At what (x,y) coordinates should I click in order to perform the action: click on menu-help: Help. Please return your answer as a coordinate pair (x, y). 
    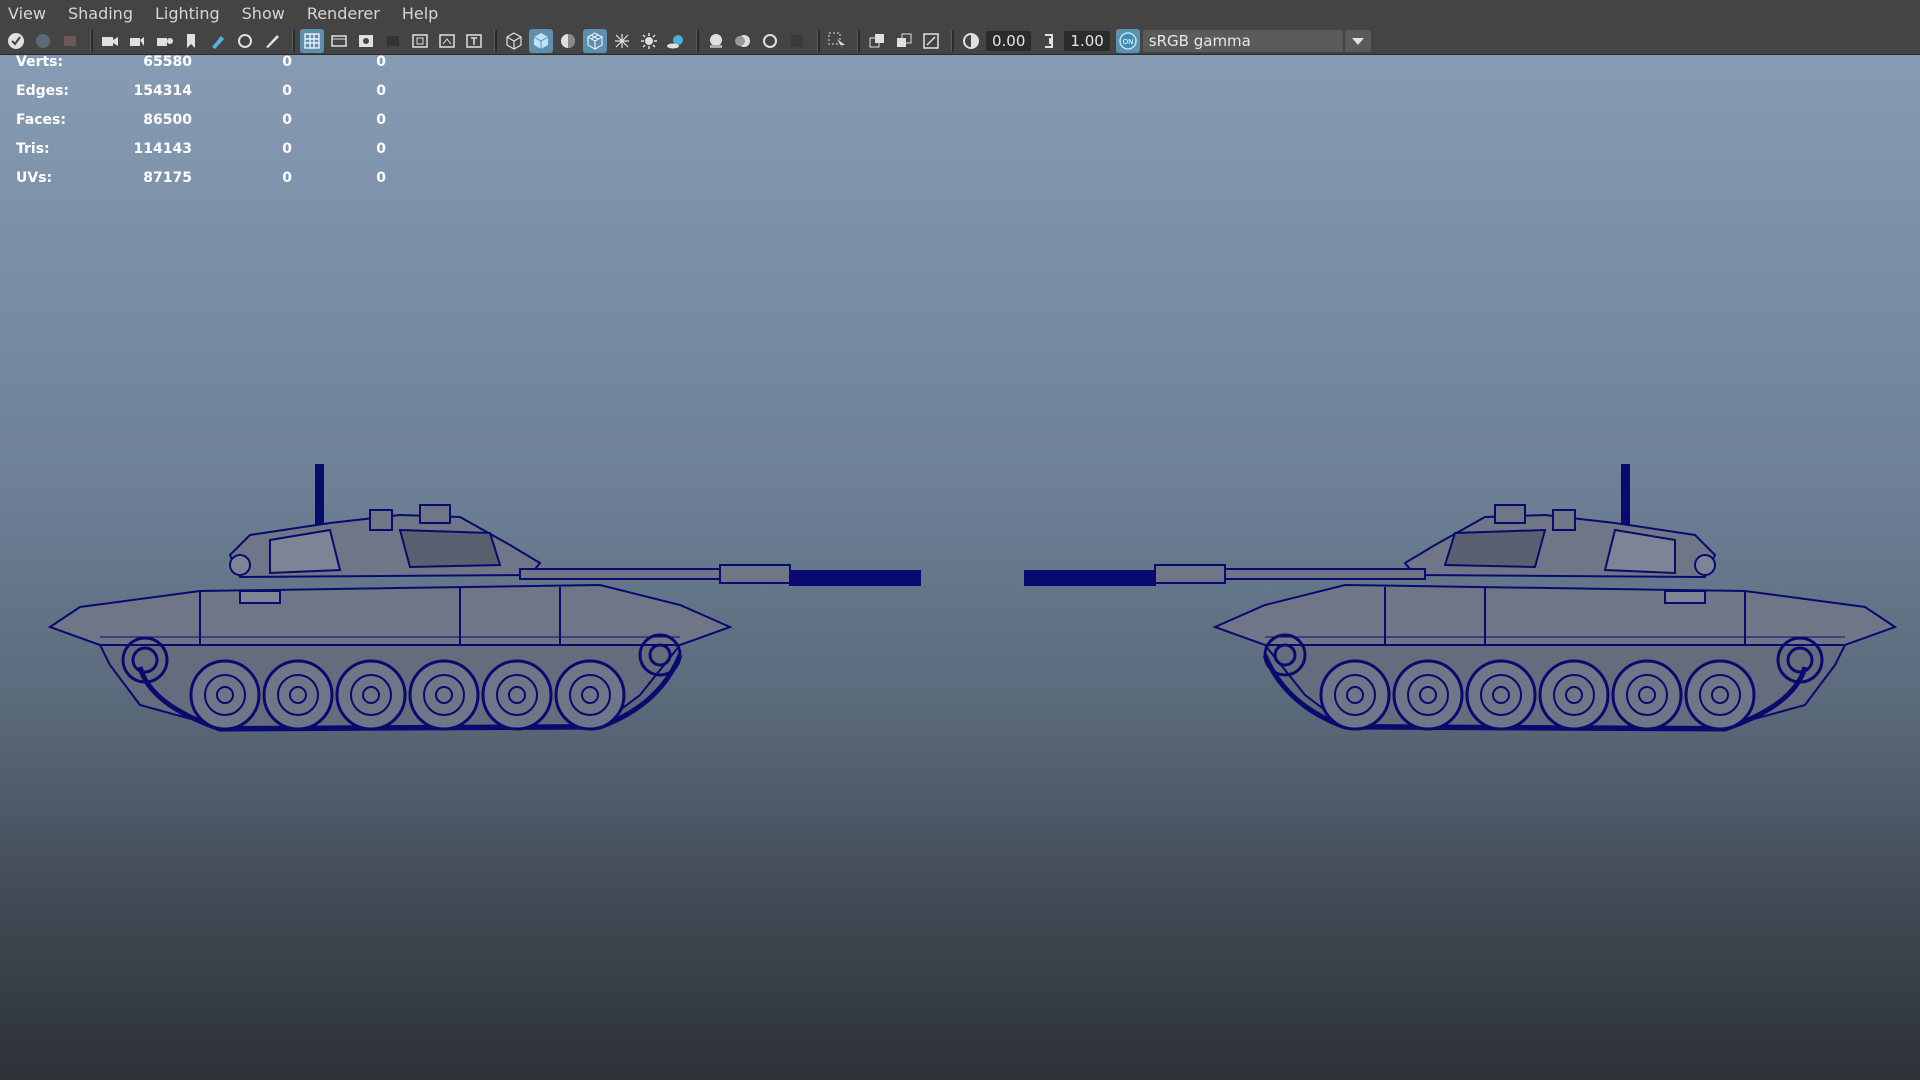
    Looking at the image, I should click on (420, 13).